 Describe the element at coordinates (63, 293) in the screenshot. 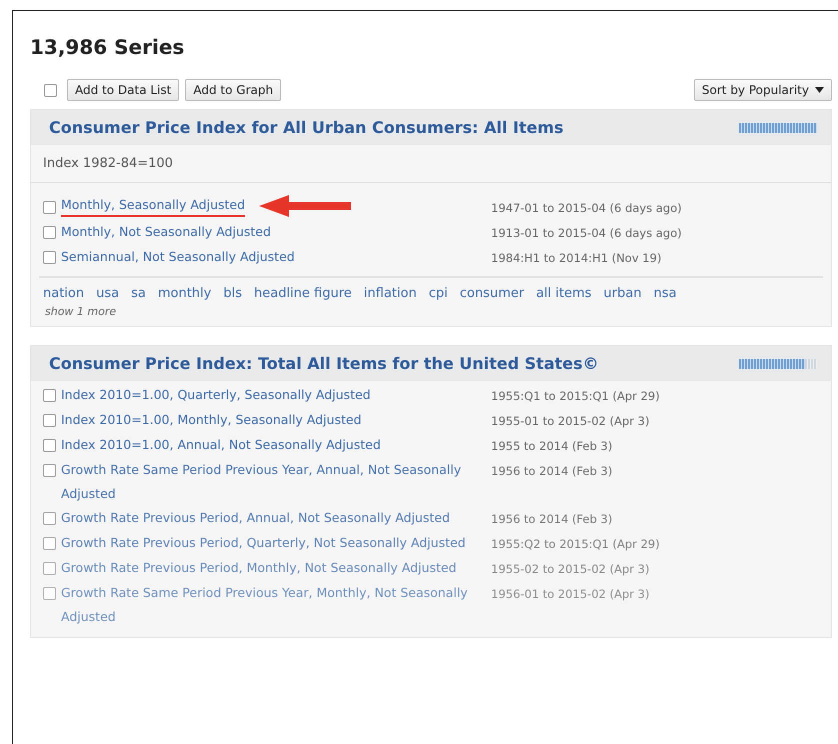

I see `tag-link: nation` at that location.